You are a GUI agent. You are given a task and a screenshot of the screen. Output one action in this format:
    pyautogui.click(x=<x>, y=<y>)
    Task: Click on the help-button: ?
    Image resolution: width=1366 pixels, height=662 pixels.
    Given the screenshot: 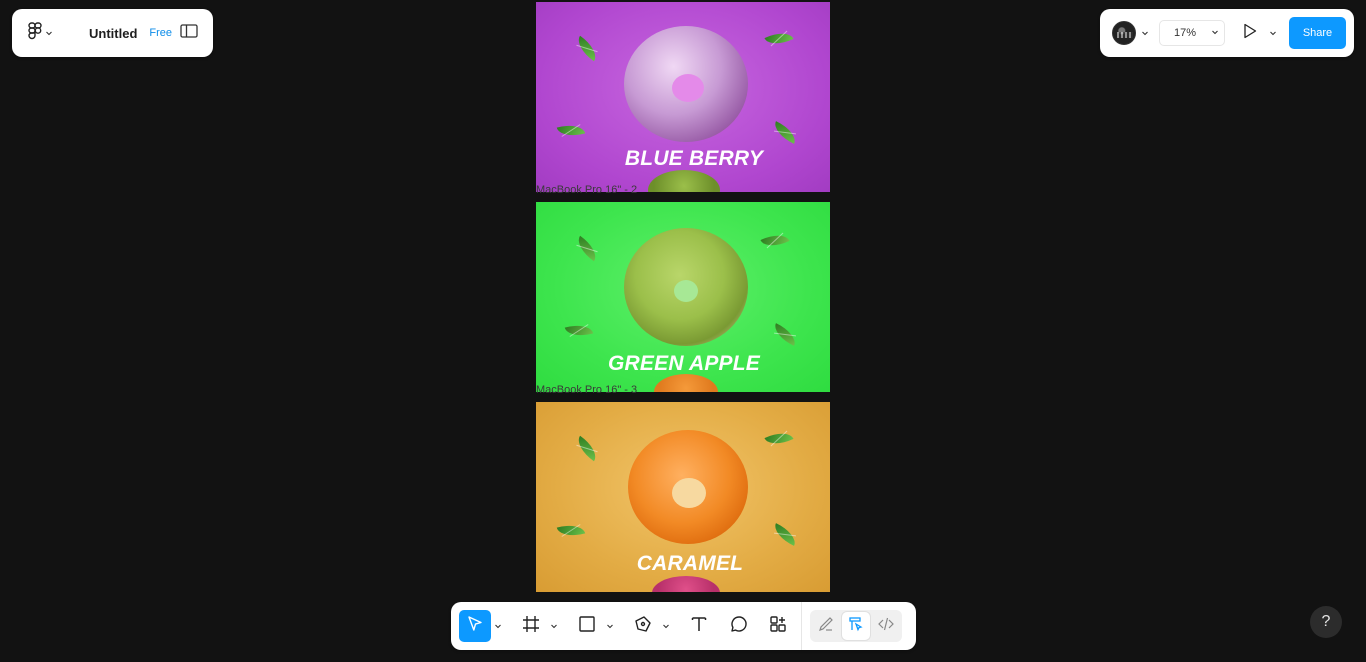 What is the action you would take?
    pyautogui.click(x=1326, y=622)
    